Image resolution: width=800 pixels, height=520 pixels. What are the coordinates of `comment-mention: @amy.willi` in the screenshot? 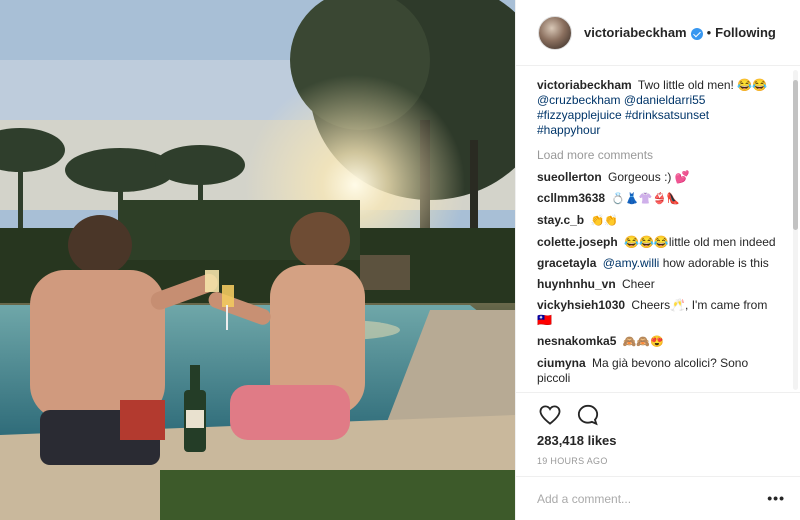 It's located at (631, 263).